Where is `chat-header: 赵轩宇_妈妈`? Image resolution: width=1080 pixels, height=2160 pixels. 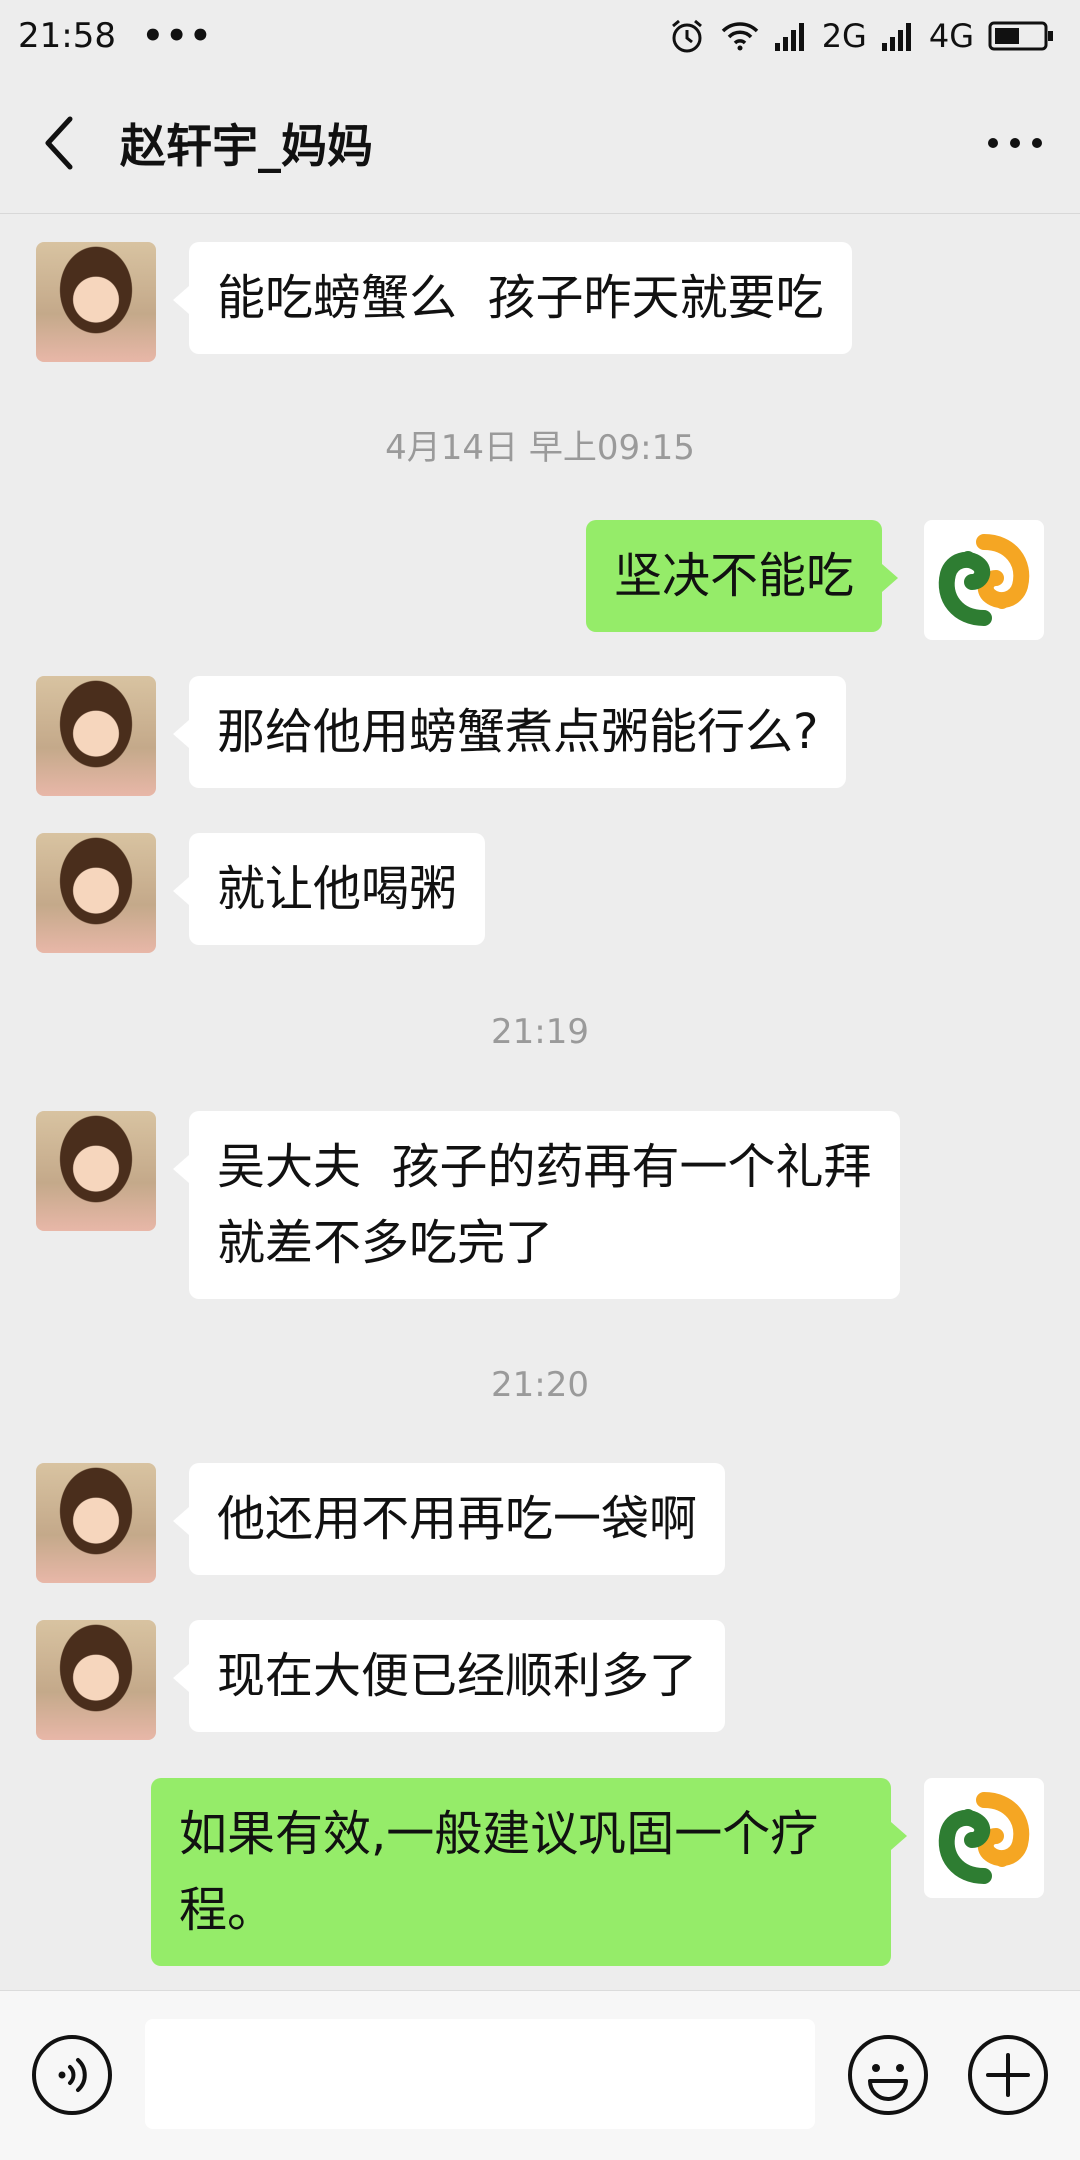 chat-header: 赵轩宇_妈妈 is located at coordinates (540, 143).